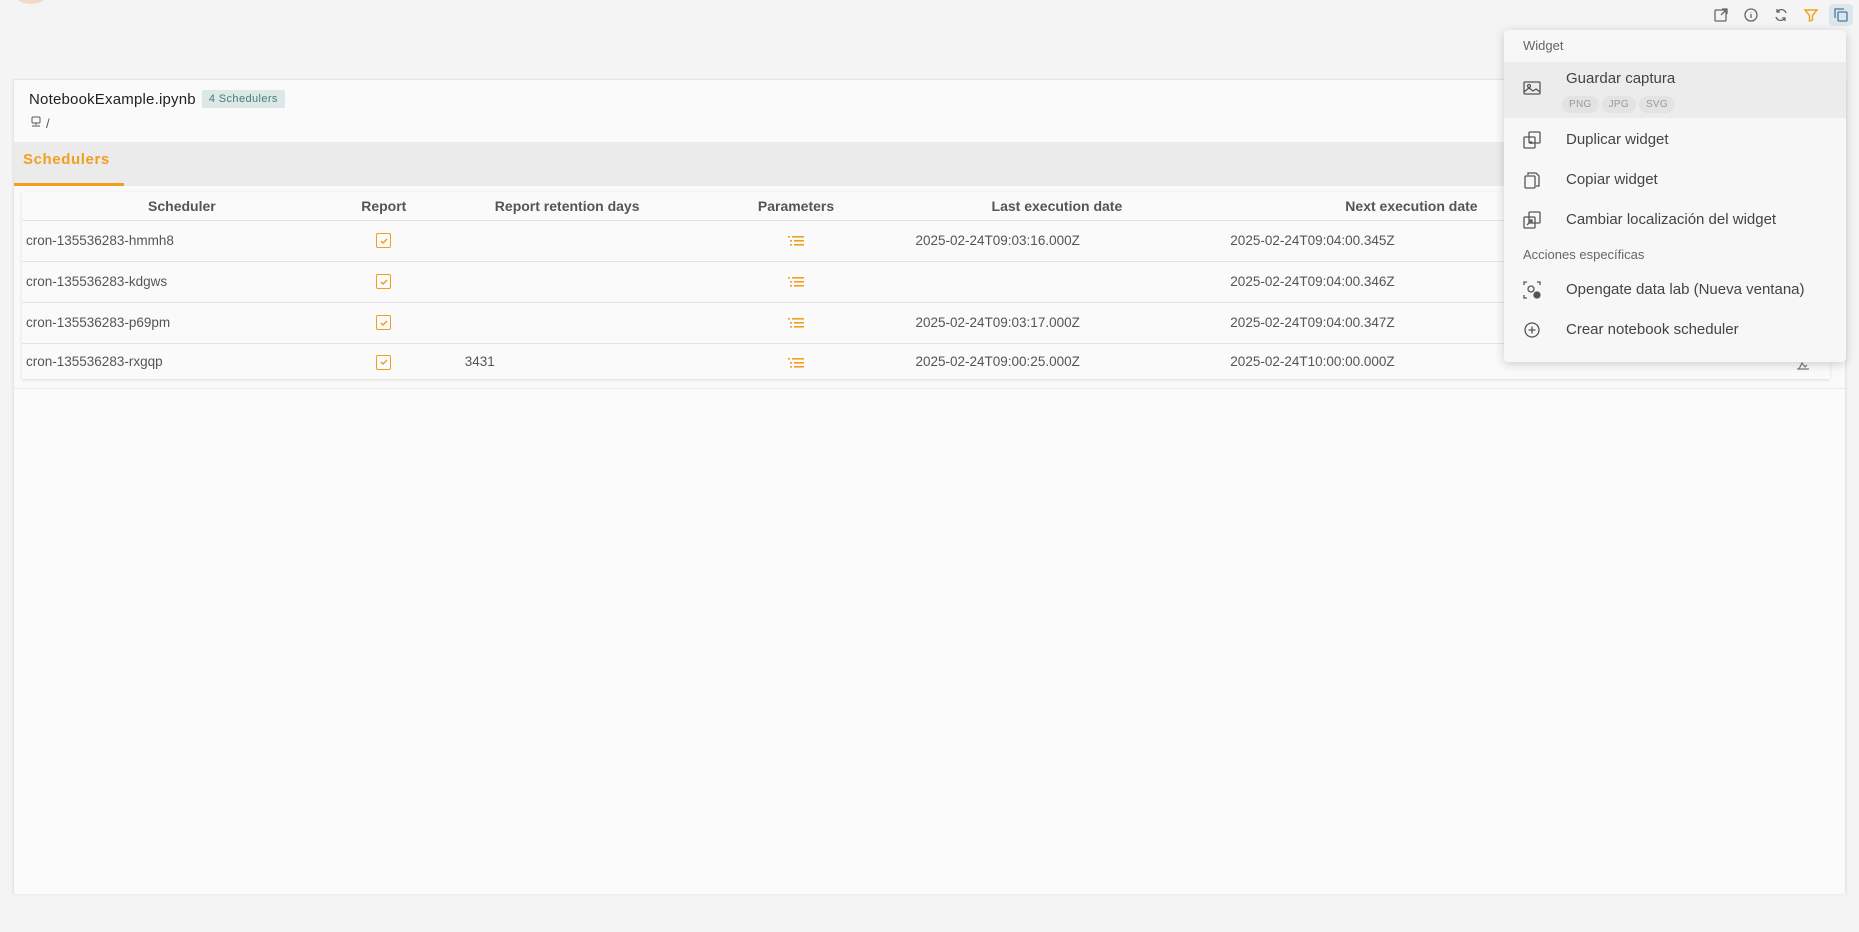  I want to click on copy-icon, so click(1532, 180).